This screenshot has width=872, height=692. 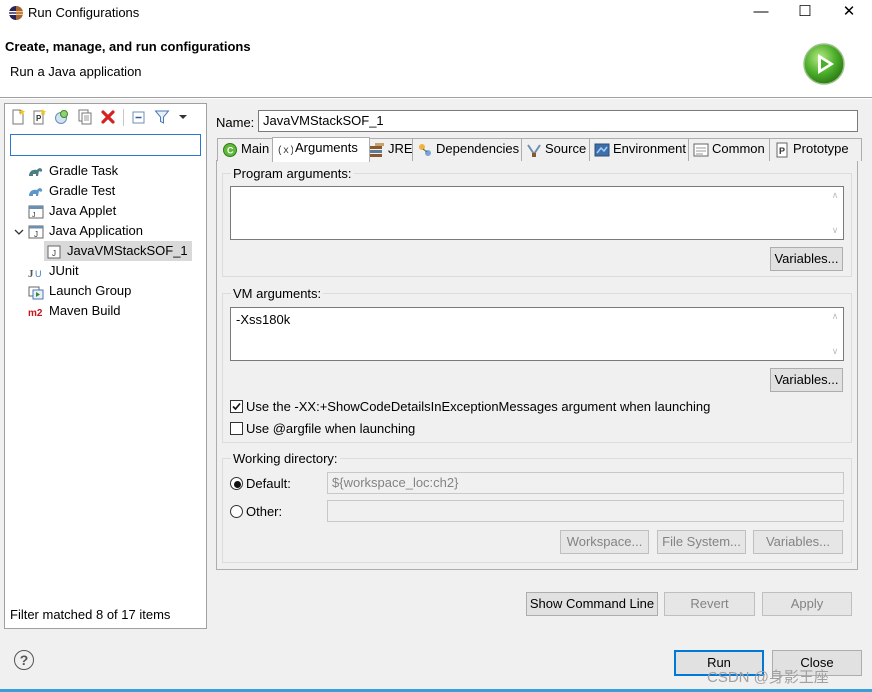 What do you see at coordinates (602, 150) in the screenshot?
I see `environment-tab-icon` at bounding box center [602, 150].